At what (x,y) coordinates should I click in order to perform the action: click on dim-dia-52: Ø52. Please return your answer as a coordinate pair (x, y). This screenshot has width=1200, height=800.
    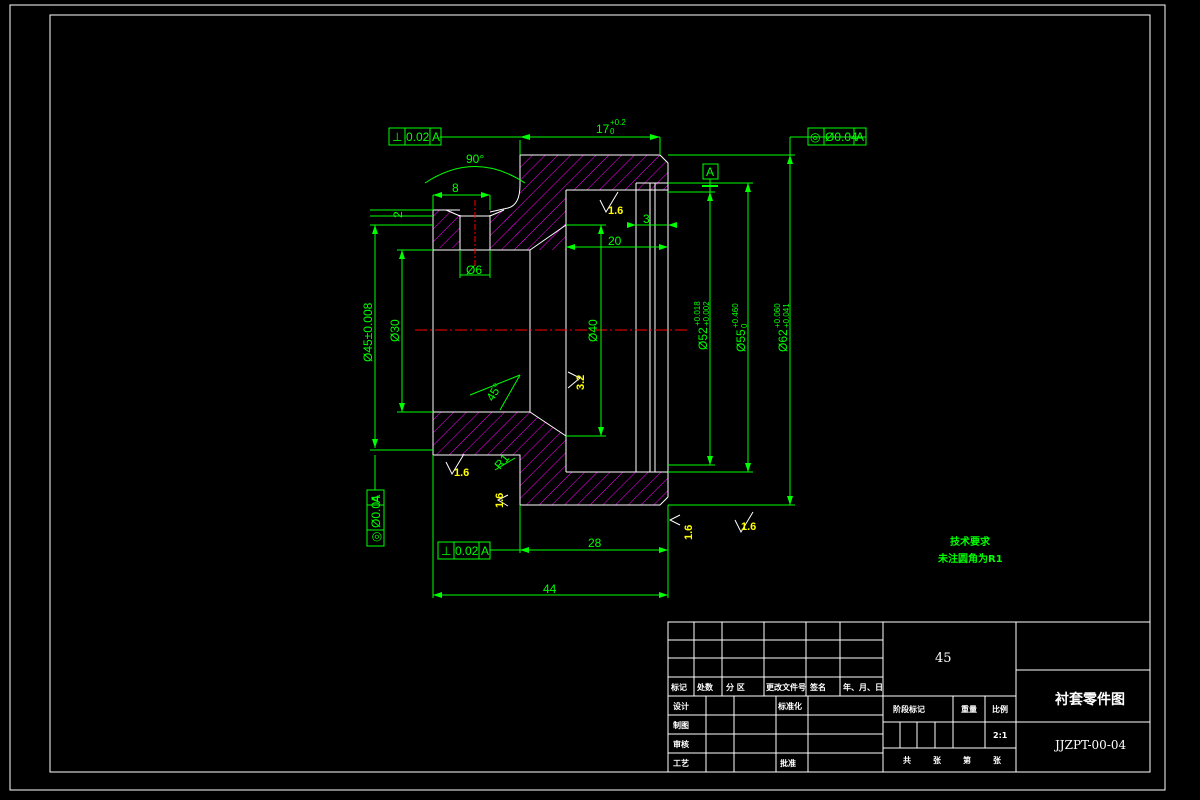
    Looking at the image, I should click on (703, 338).